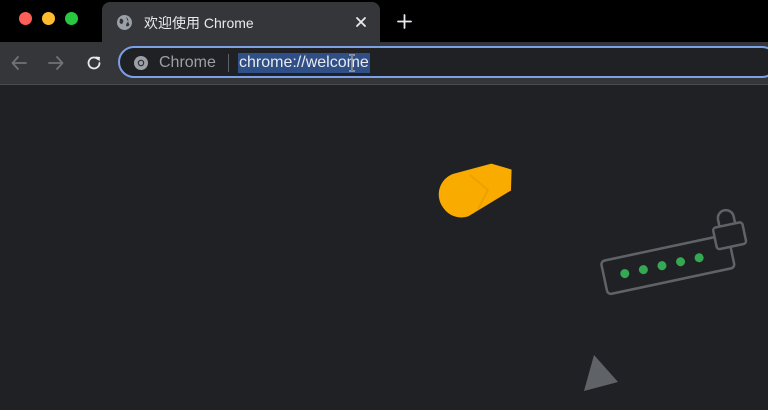 This screenshot has width=768, height=410. Describe the element at coordinates (19, 63) in the screenshot. I see `back-arrow-icon` at that location.